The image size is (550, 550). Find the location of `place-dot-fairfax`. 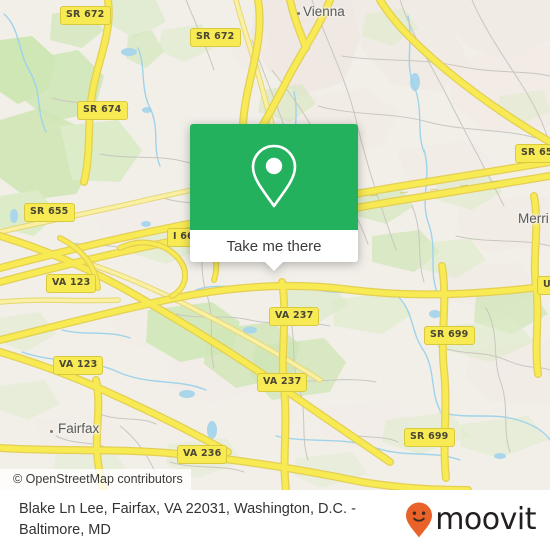

place-dot-fairfax is located at coordinates (51, 431).